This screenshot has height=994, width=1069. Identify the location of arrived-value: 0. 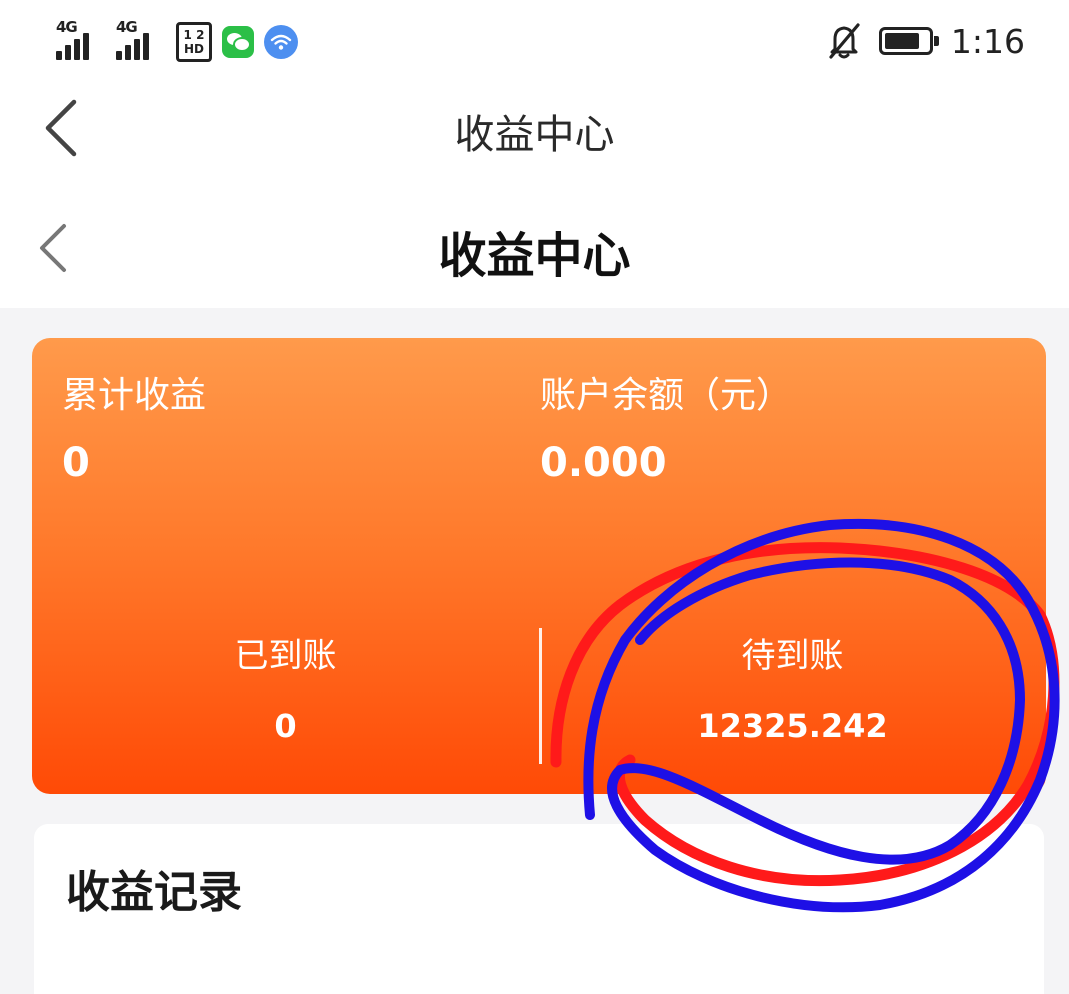
(285, 726).